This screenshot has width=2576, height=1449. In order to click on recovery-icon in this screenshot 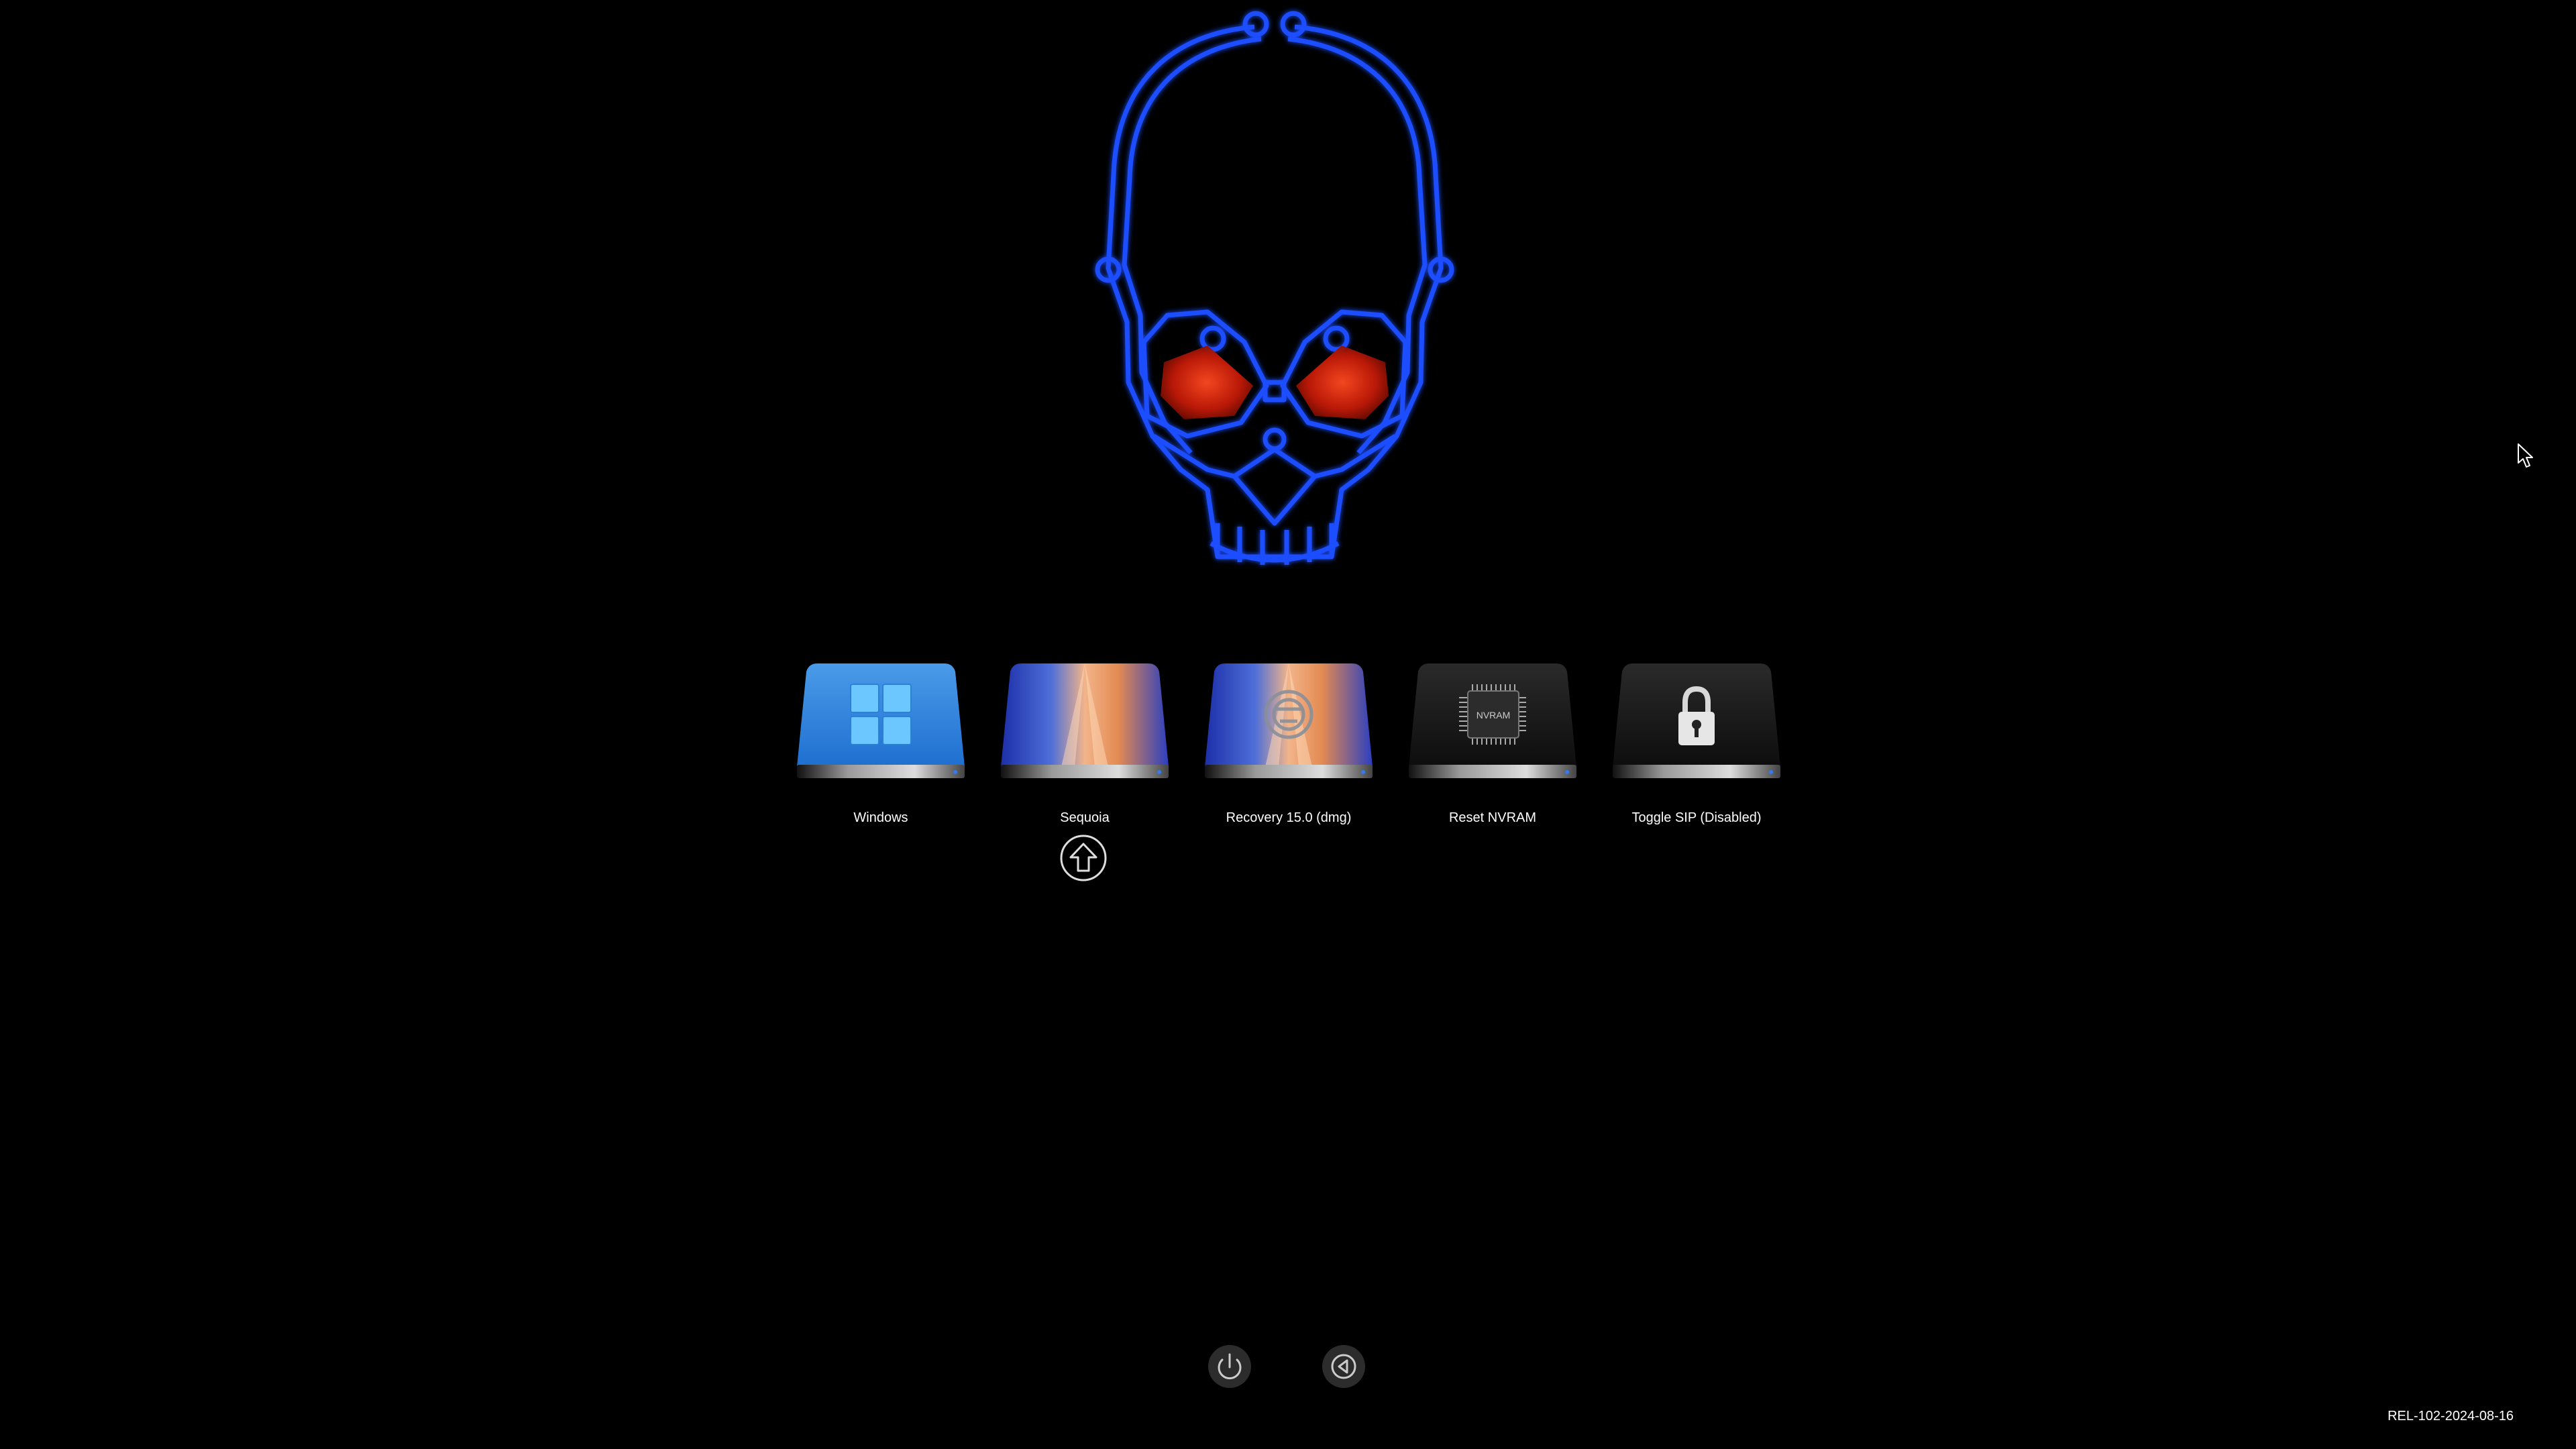, I will do `click(1289, 720)`.